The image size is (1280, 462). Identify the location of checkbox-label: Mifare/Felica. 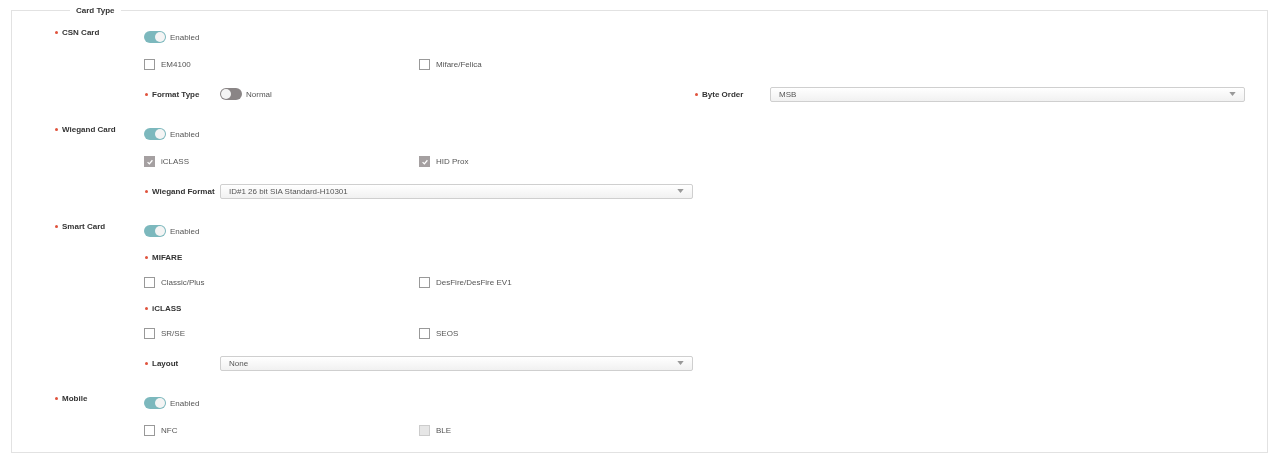
(459, 64).